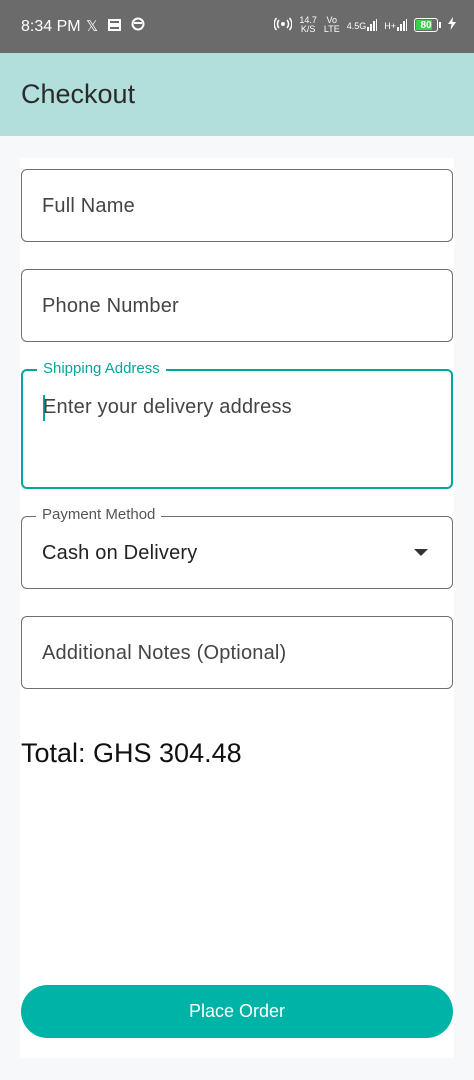  Describe the element at coordinates (237, 205) in the screenshot. I see `full-name-field: Full Name` at that location.